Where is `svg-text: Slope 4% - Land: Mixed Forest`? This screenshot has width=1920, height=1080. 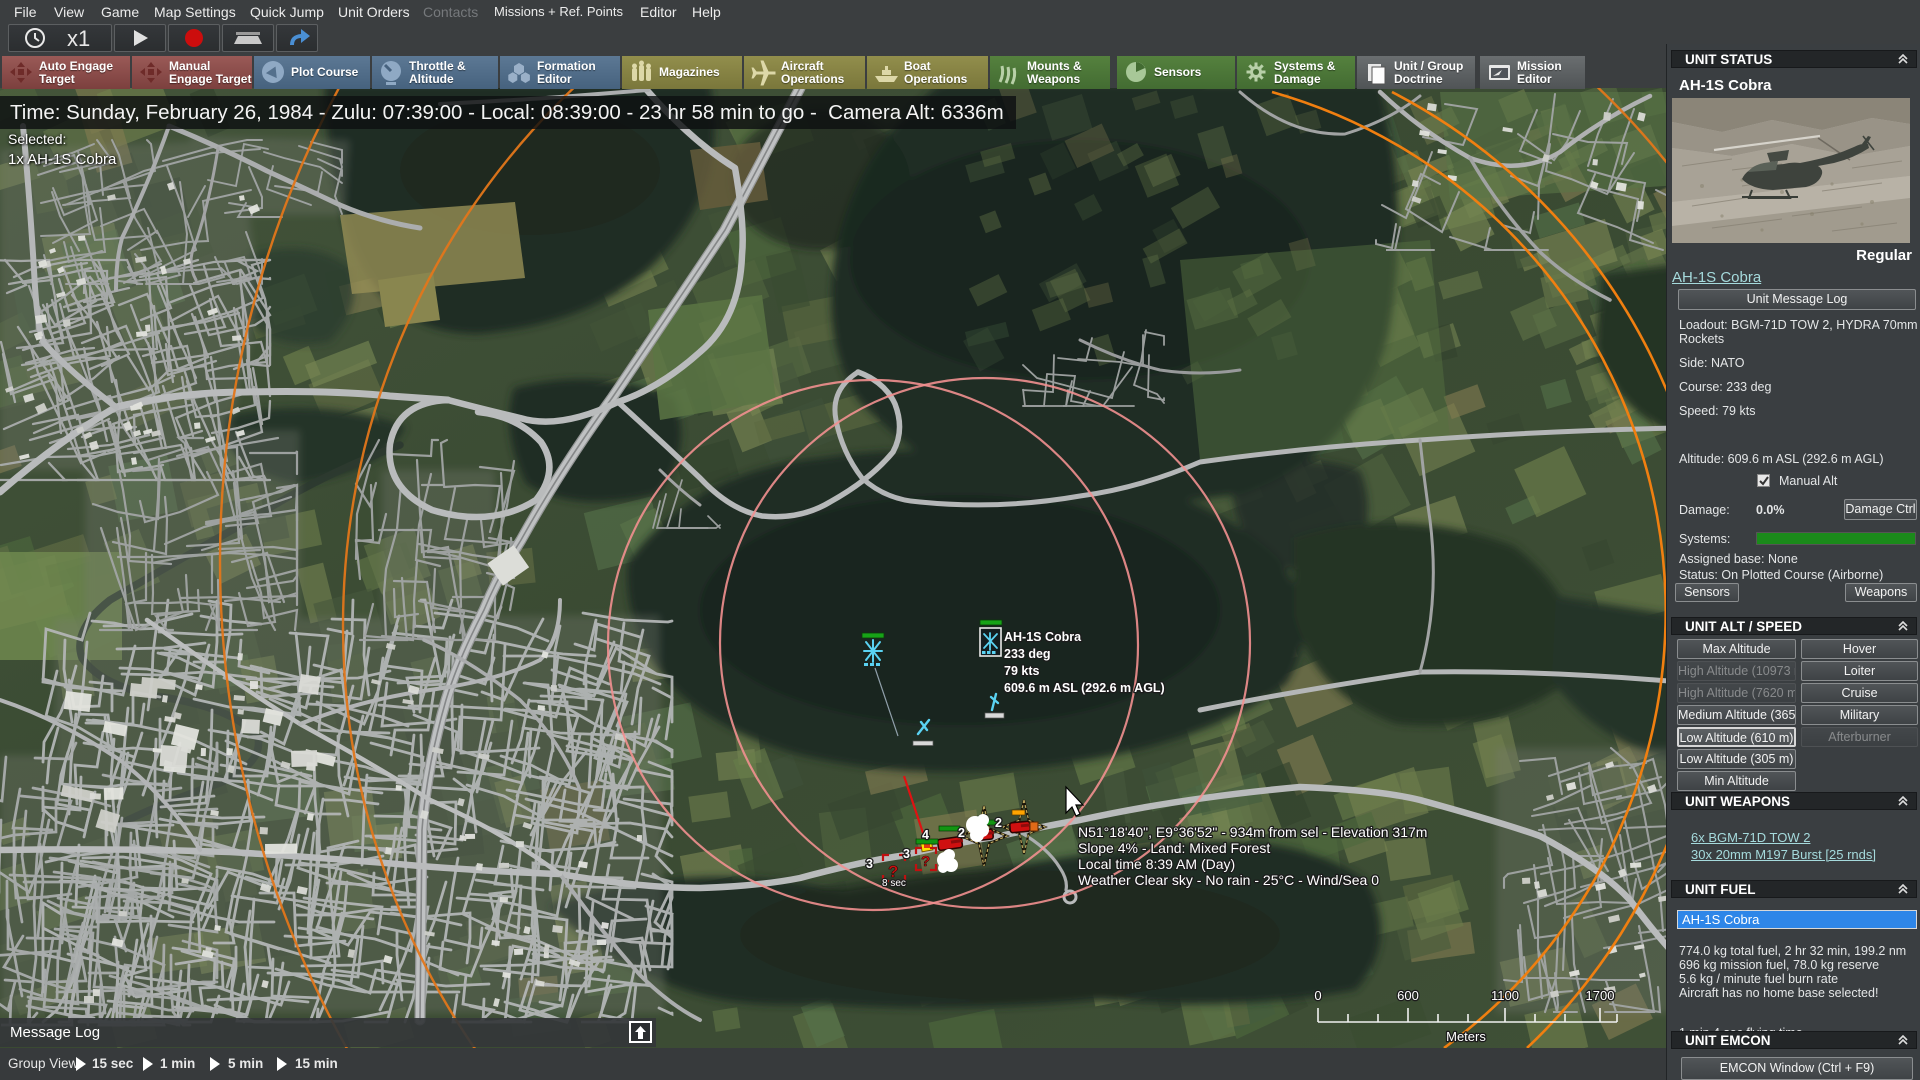
svg-text: Slope 4% - Land: Mixed Forest is located at coordinates (1174, 848).